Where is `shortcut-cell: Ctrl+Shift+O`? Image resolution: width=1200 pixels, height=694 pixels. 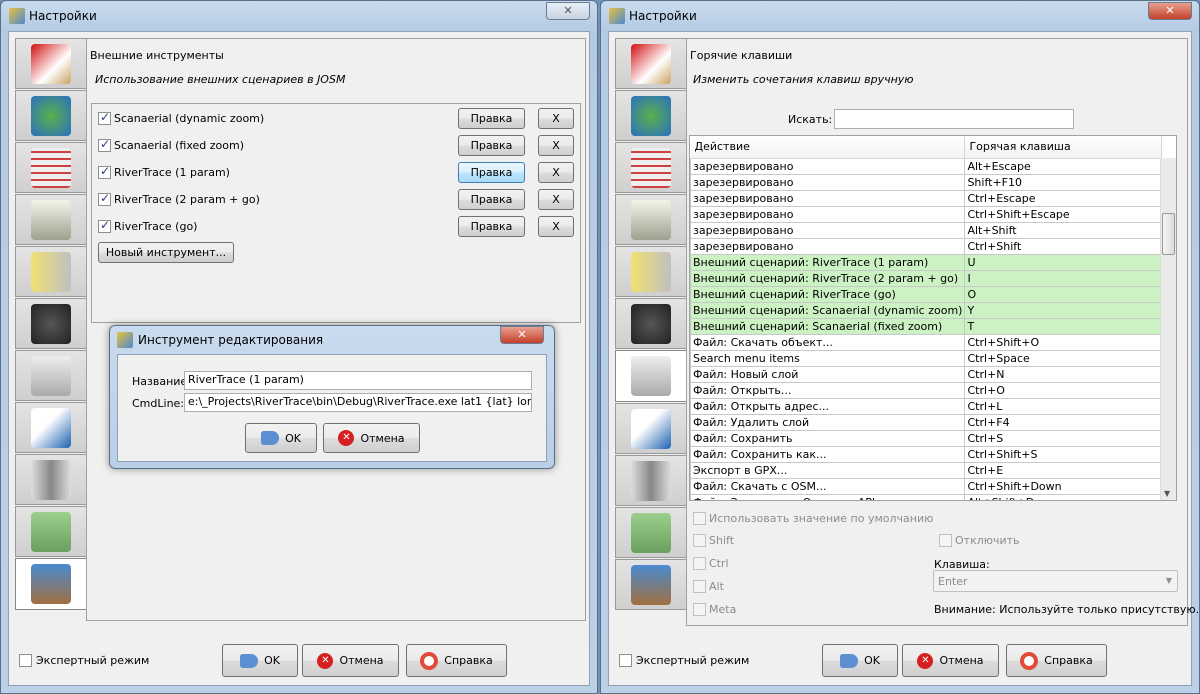
shortcut-cell: Ctrl+Shift+O is located at coordinates (1063, 342).